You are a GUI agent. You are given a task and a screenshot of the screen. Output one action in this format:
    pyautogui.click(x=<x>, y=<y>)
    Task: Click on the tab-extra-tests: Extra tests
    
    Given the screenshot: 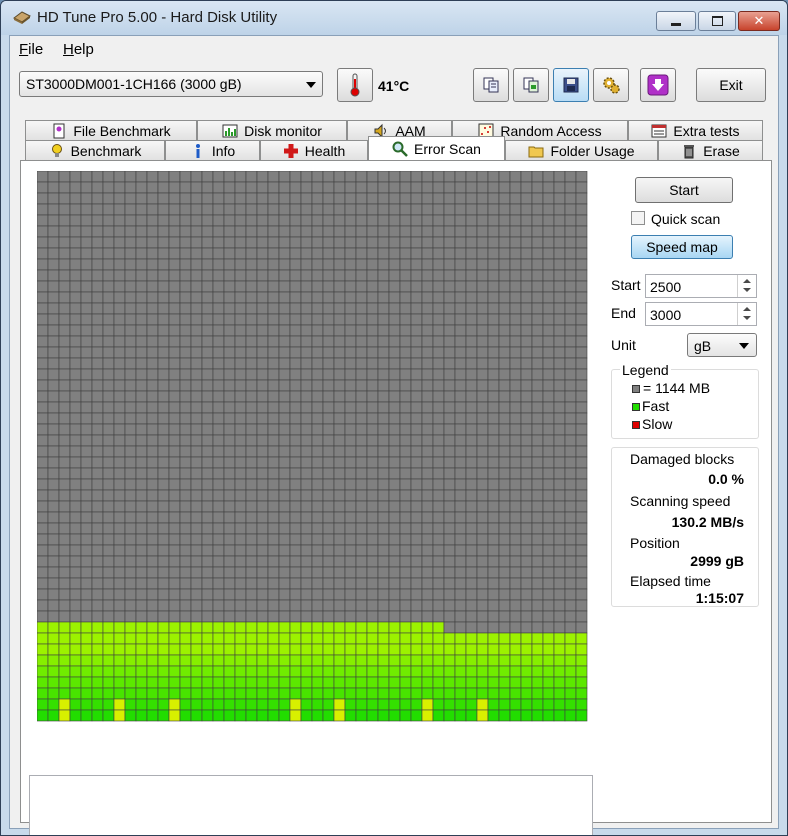 What is the action you would take?
    pyautogui.click(x=695, y=130)
    